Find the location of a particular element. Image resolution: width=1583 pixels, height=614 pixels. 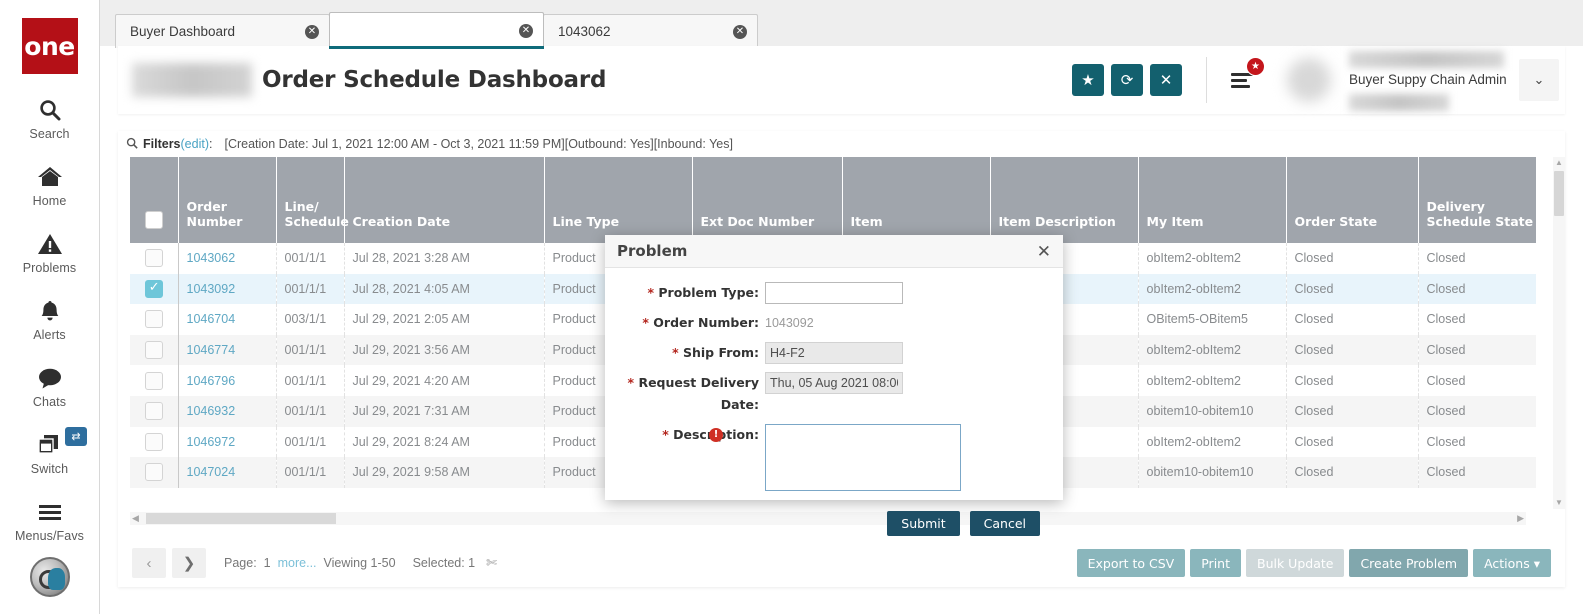

cell-order-number: 1043062 is located at coordinates (227, 258).